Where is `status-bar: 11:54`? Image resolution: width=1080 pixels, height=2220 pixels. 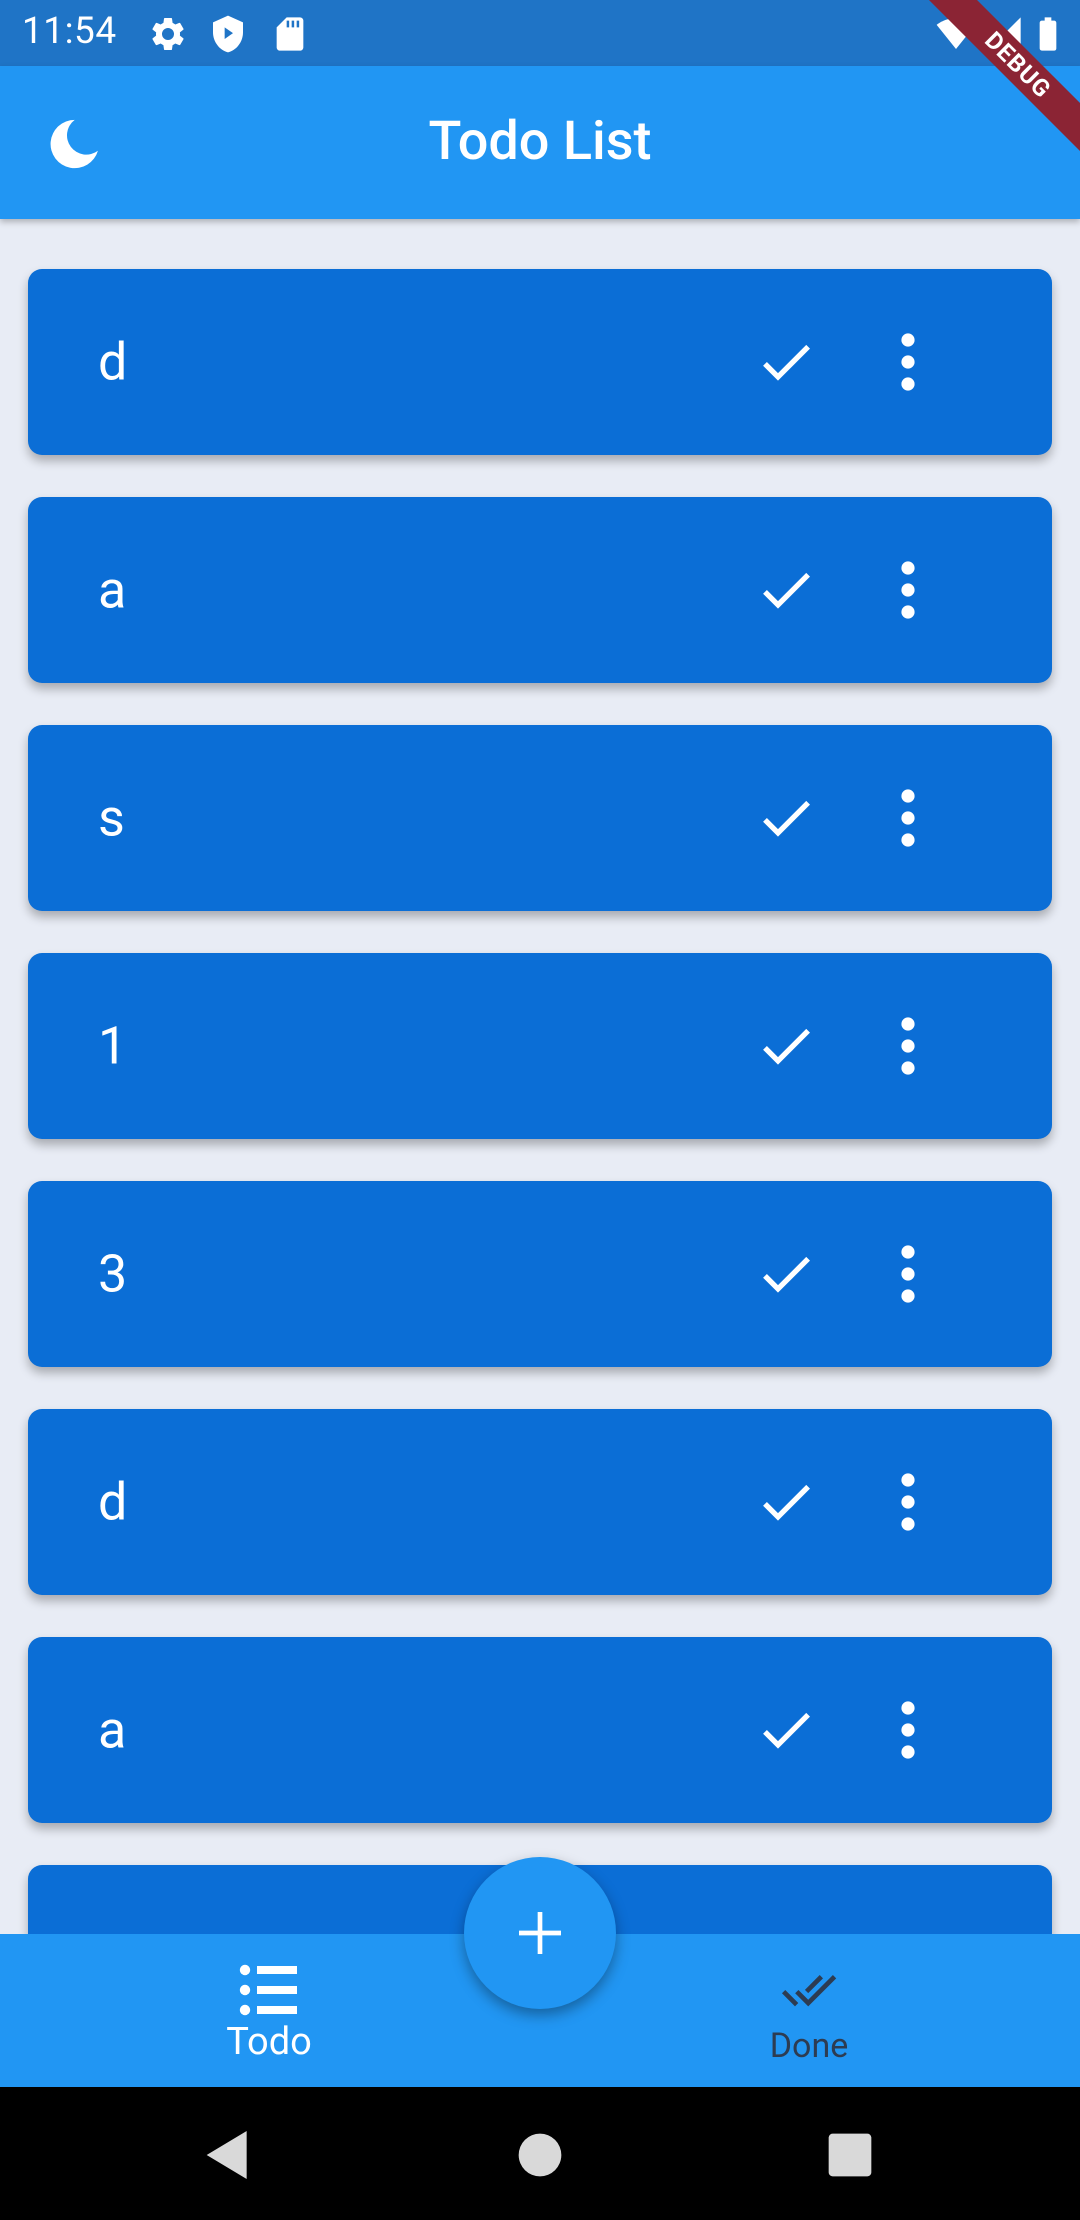 status-bar: 11:54 is located at coordinates (540, 33).